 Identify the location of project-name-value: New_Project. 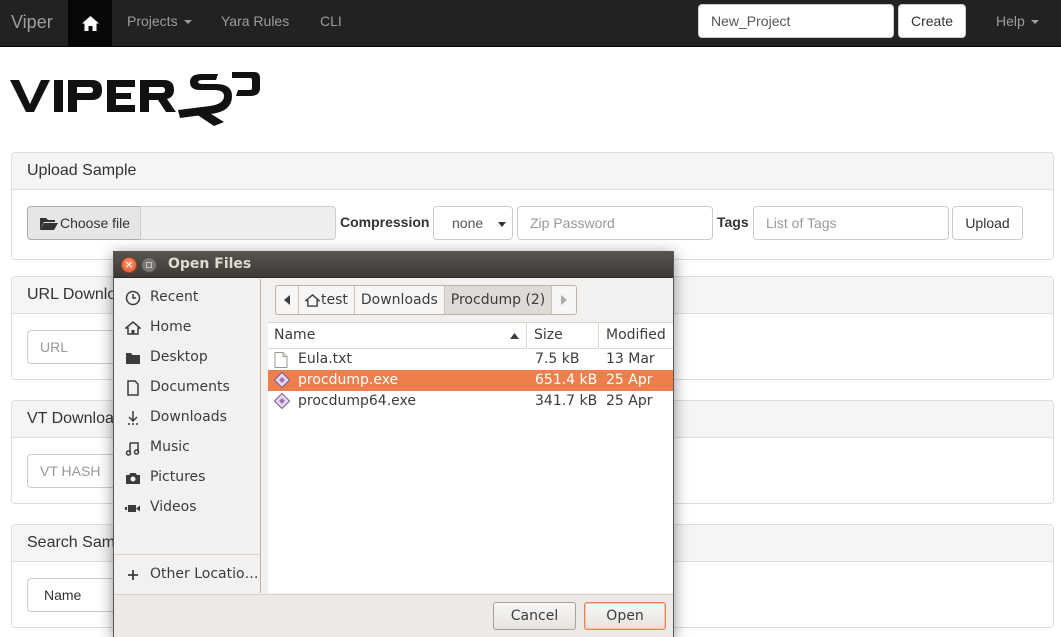
(751, 21).